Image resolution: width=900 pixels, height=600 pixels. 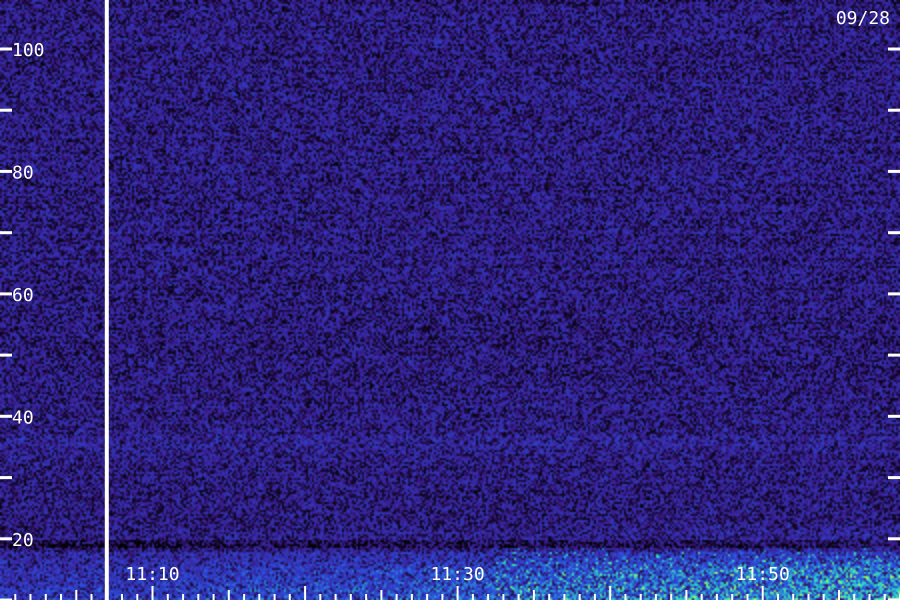 What do you see at coordinates (458, 574) in the screenshot?
I see `x-tick-label: 11:30` at bounding box center [458, 574].